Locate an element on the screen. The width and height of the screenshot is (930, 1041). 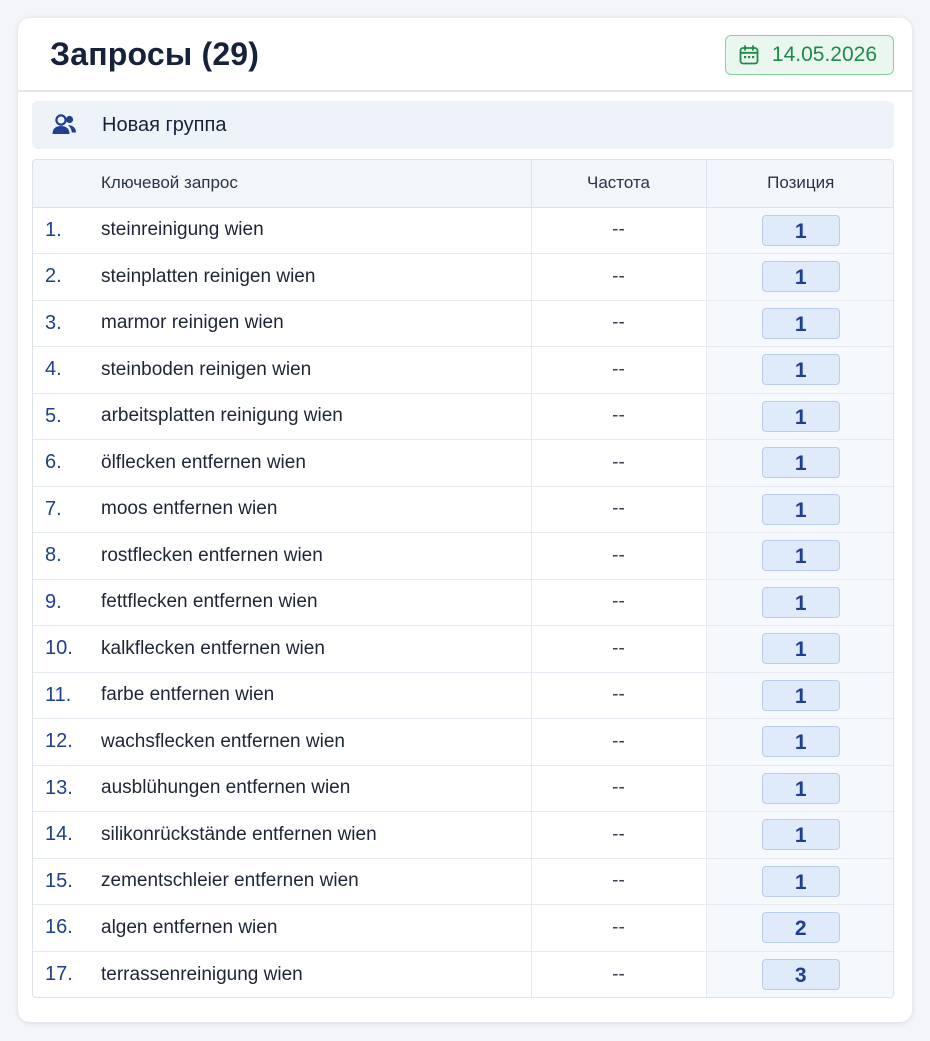
column-header-position: Позиция is located at coordinates (799, 184).